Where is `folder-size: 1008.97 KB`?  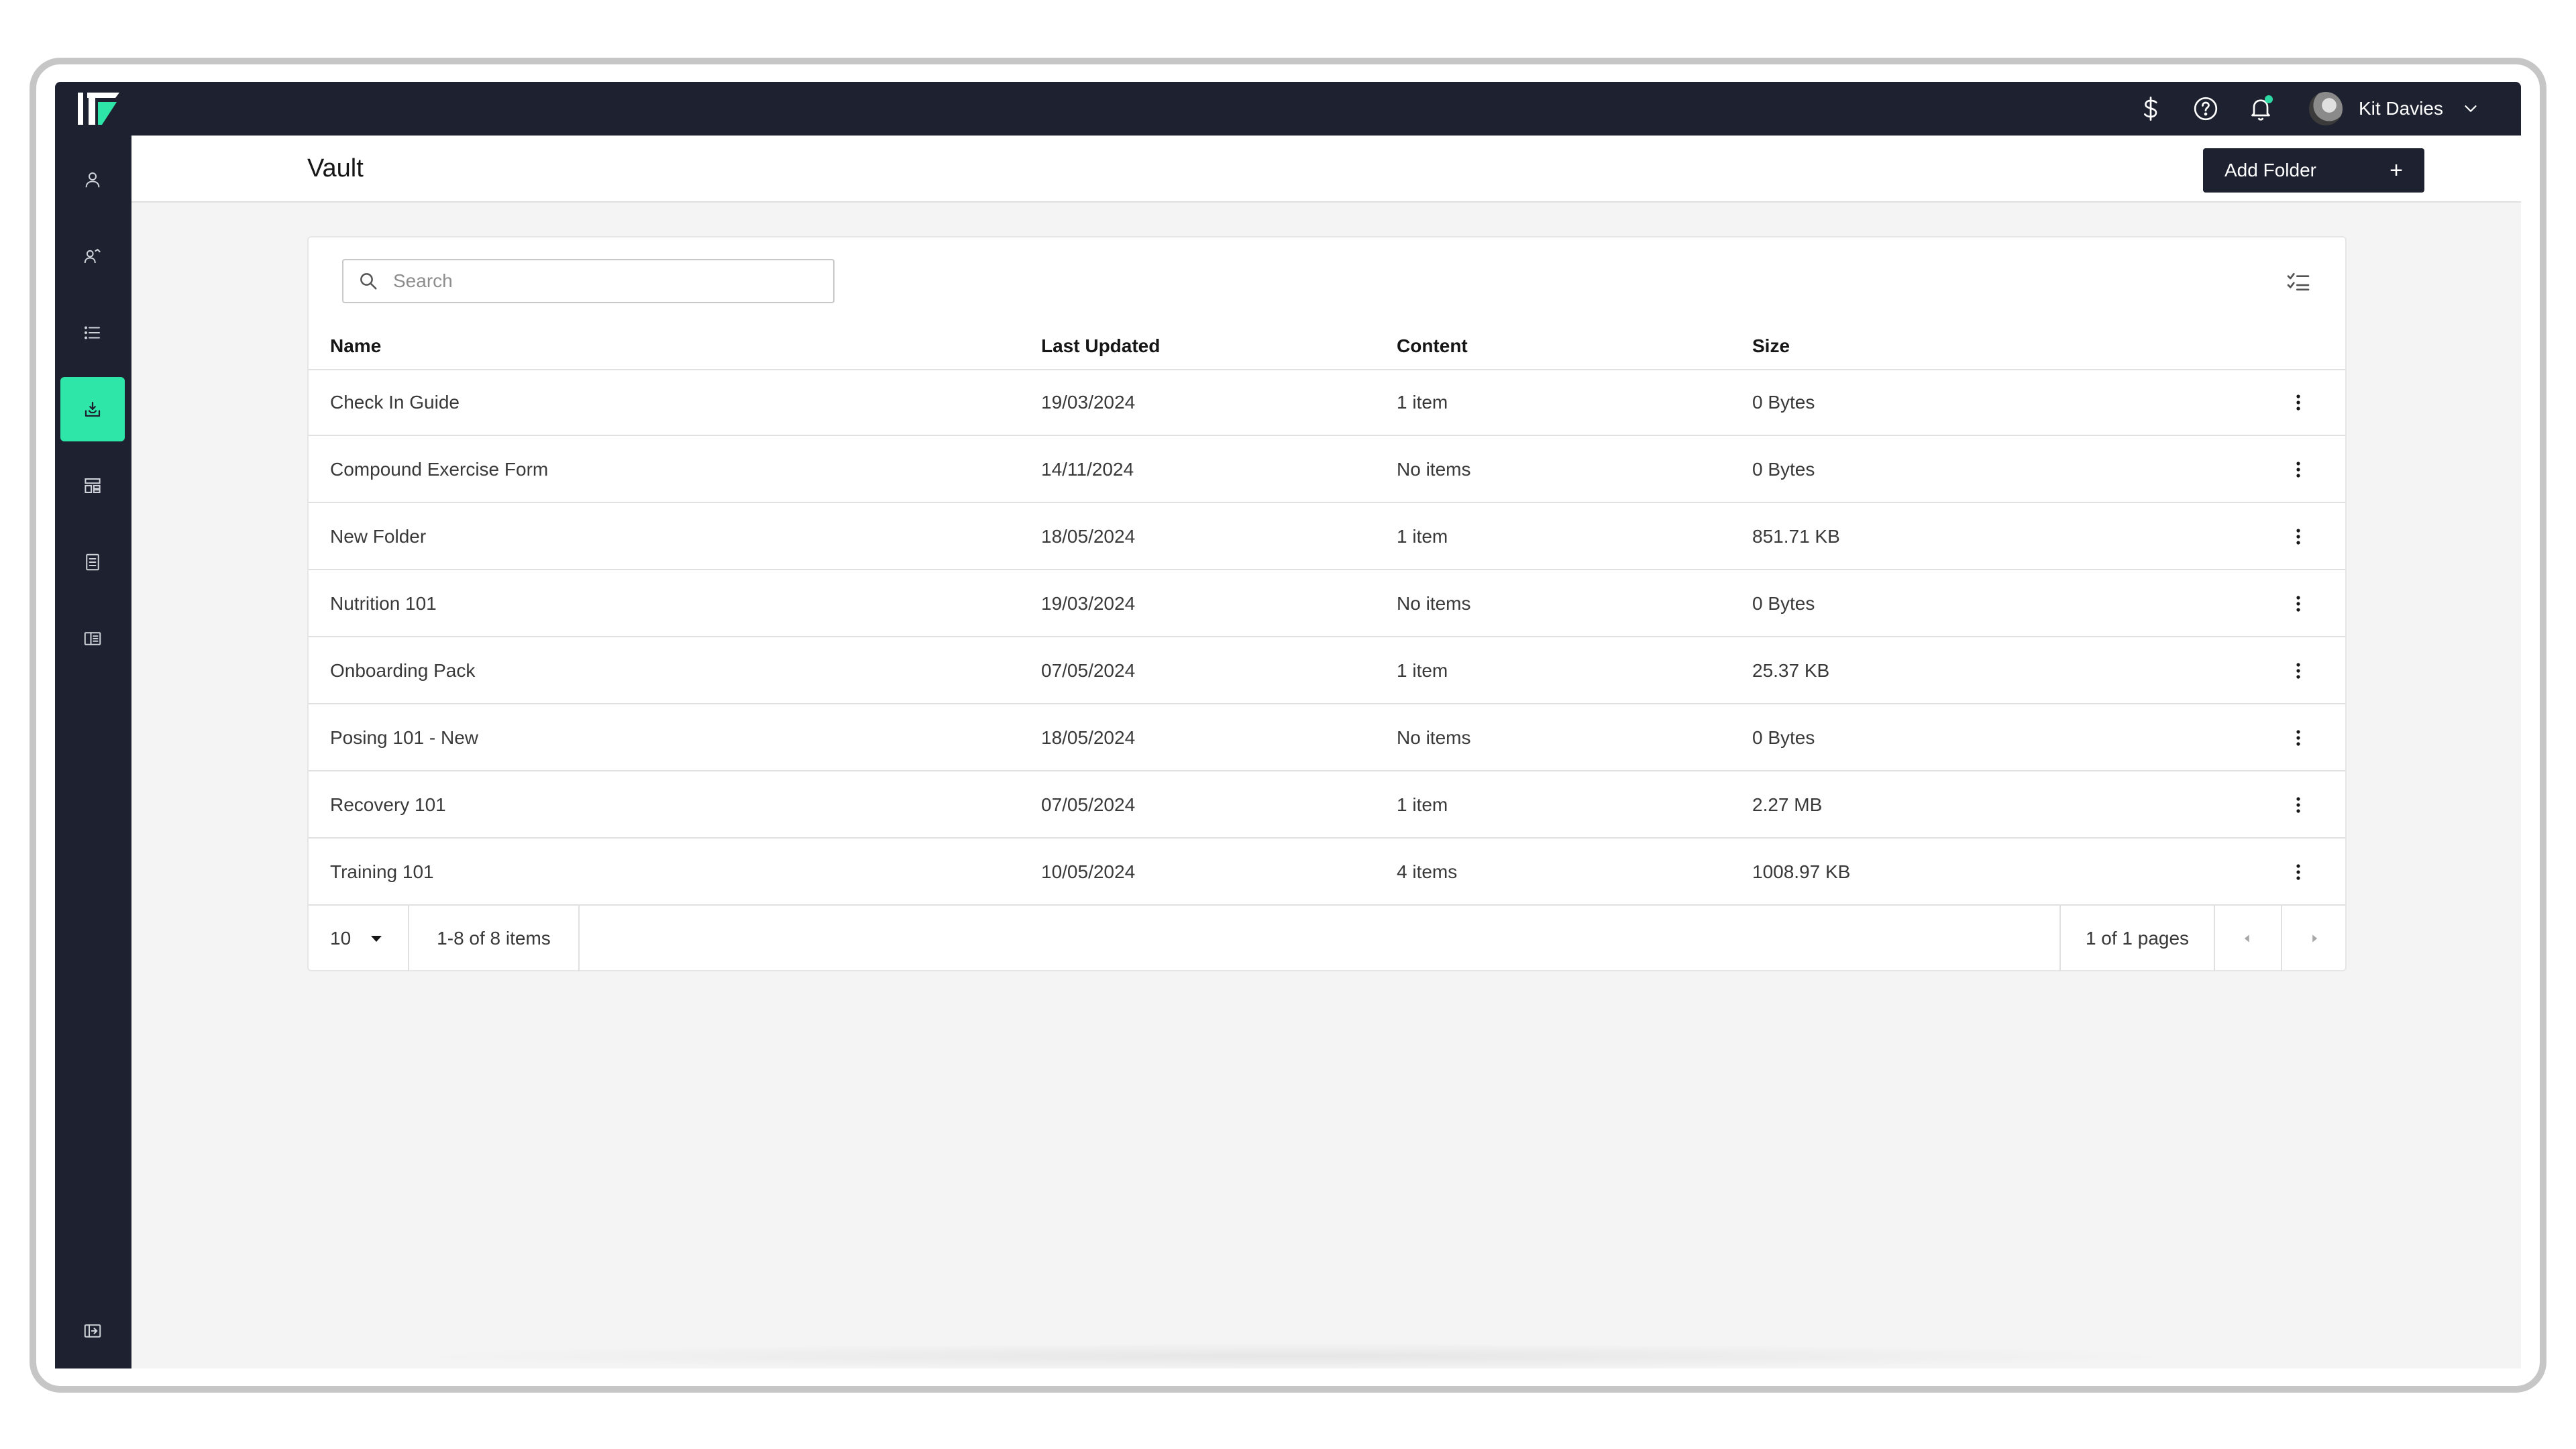
folder-size: 1008.97 KB is located at coordinates (1801, 871).